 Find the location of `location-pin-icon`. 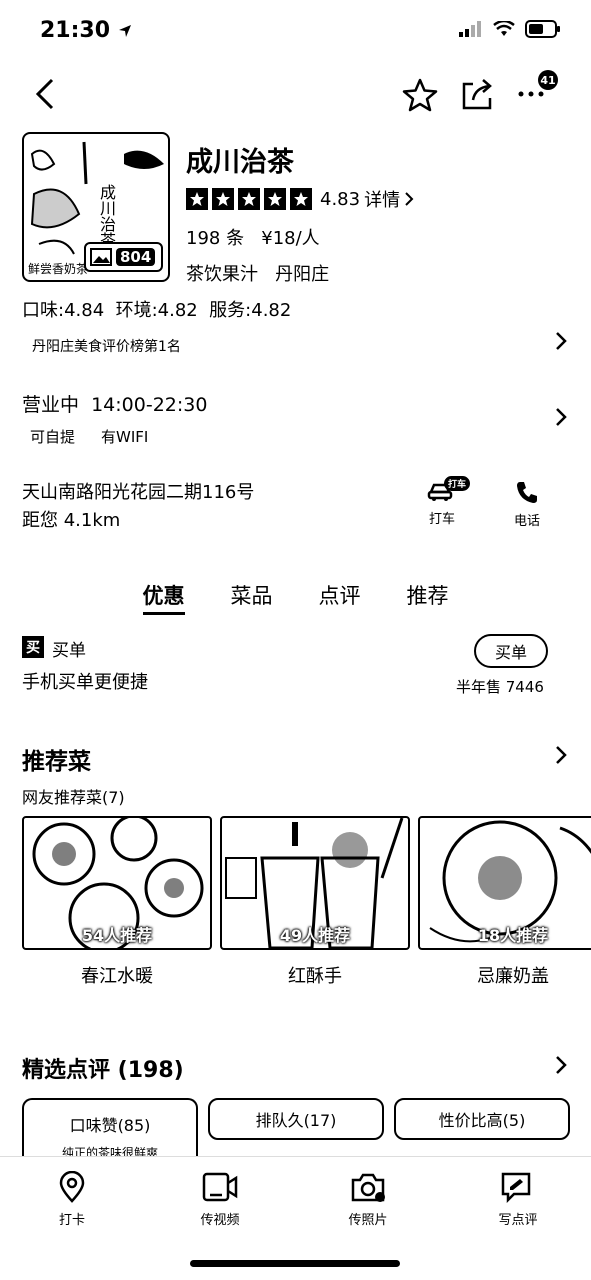

location-pin-icon is located at coordinates (72, 1187).